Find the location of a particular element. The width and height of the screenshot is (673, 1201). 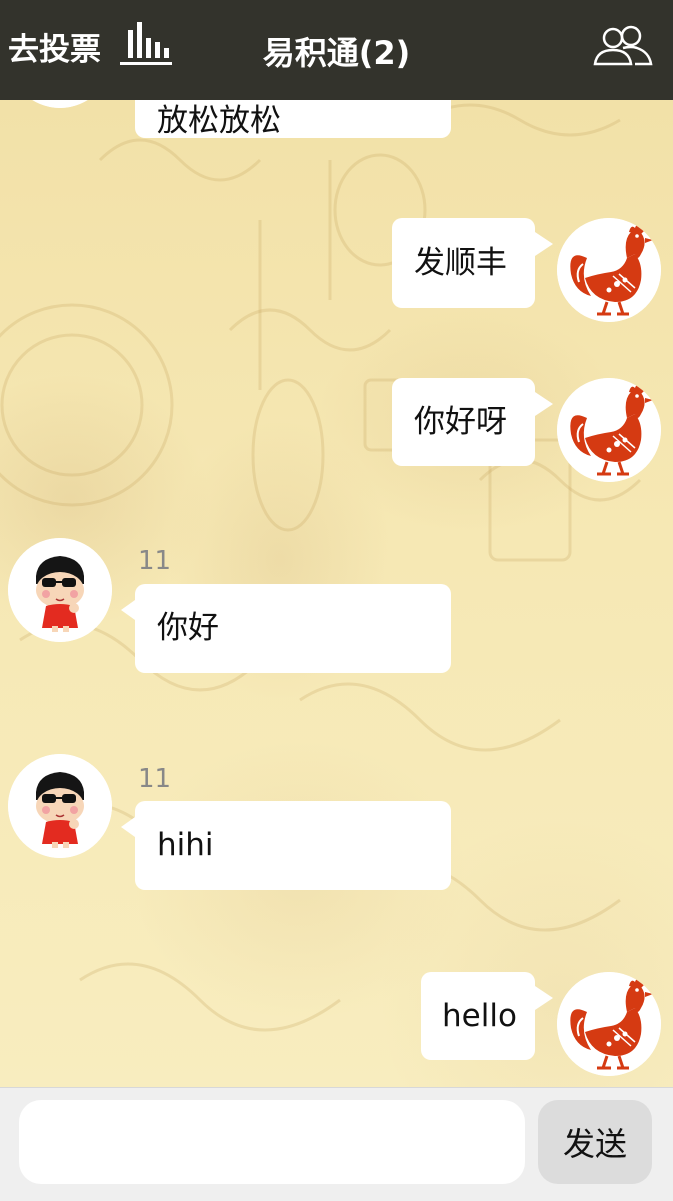

message-bubble: 你好 is located at coordinates (286, 628).